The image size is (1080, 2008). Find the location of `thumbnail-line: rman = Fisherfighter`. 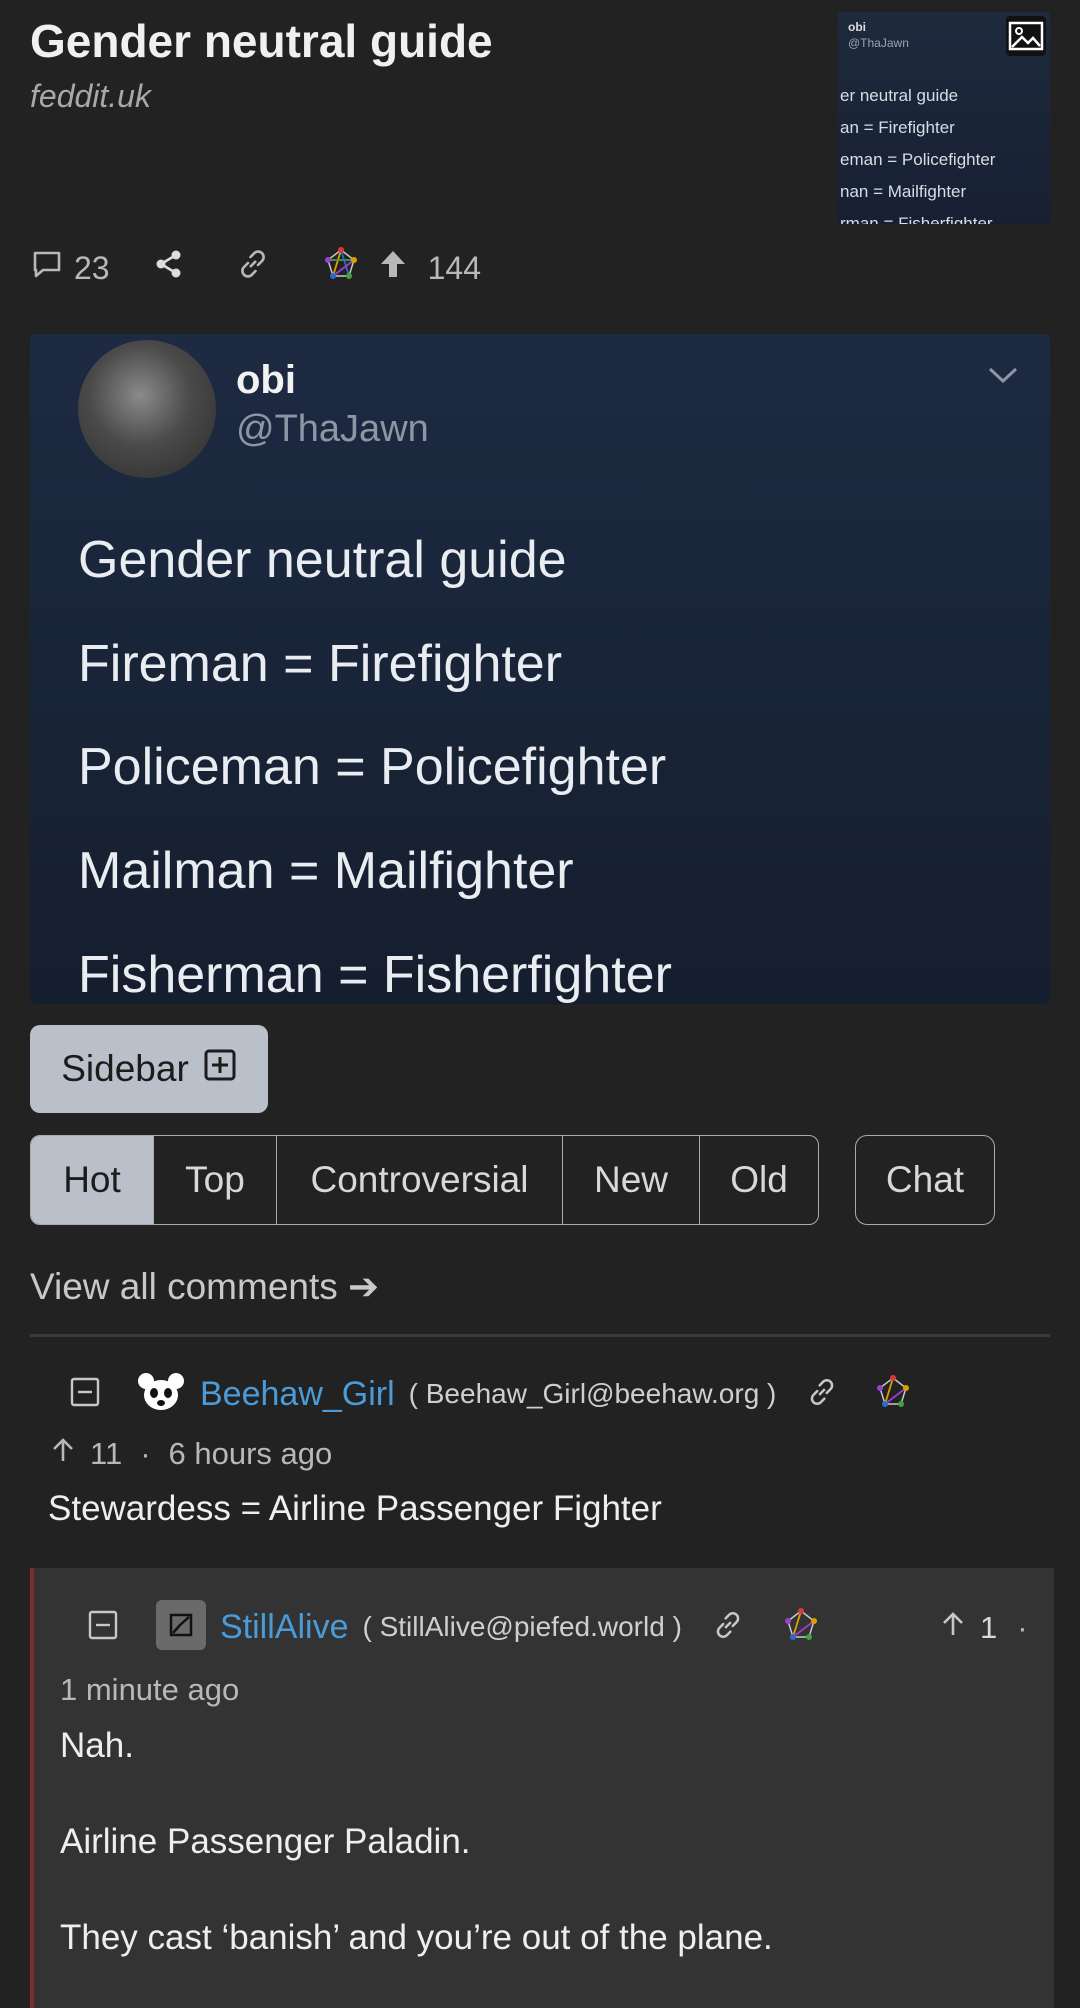

thumbnail-line: rman = Fisherfighter is located at coordinates (916, 219).